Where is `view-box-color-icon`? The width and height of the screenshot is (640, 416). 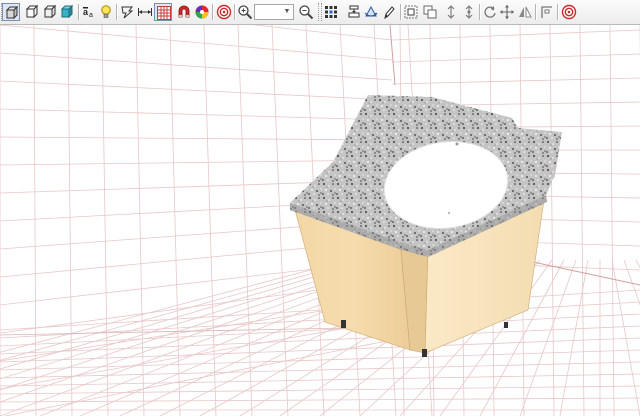
view-box-color-icon is located at coordinates (67, 11).